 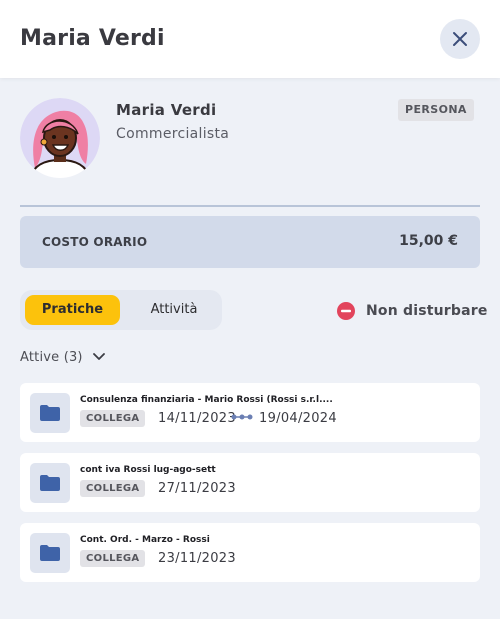 What do you see at coordinates (148, 470) in the screenshot?
I see `practice-title: cont iva Rossi lug-ago-sett` at bounding box center [148, 470].